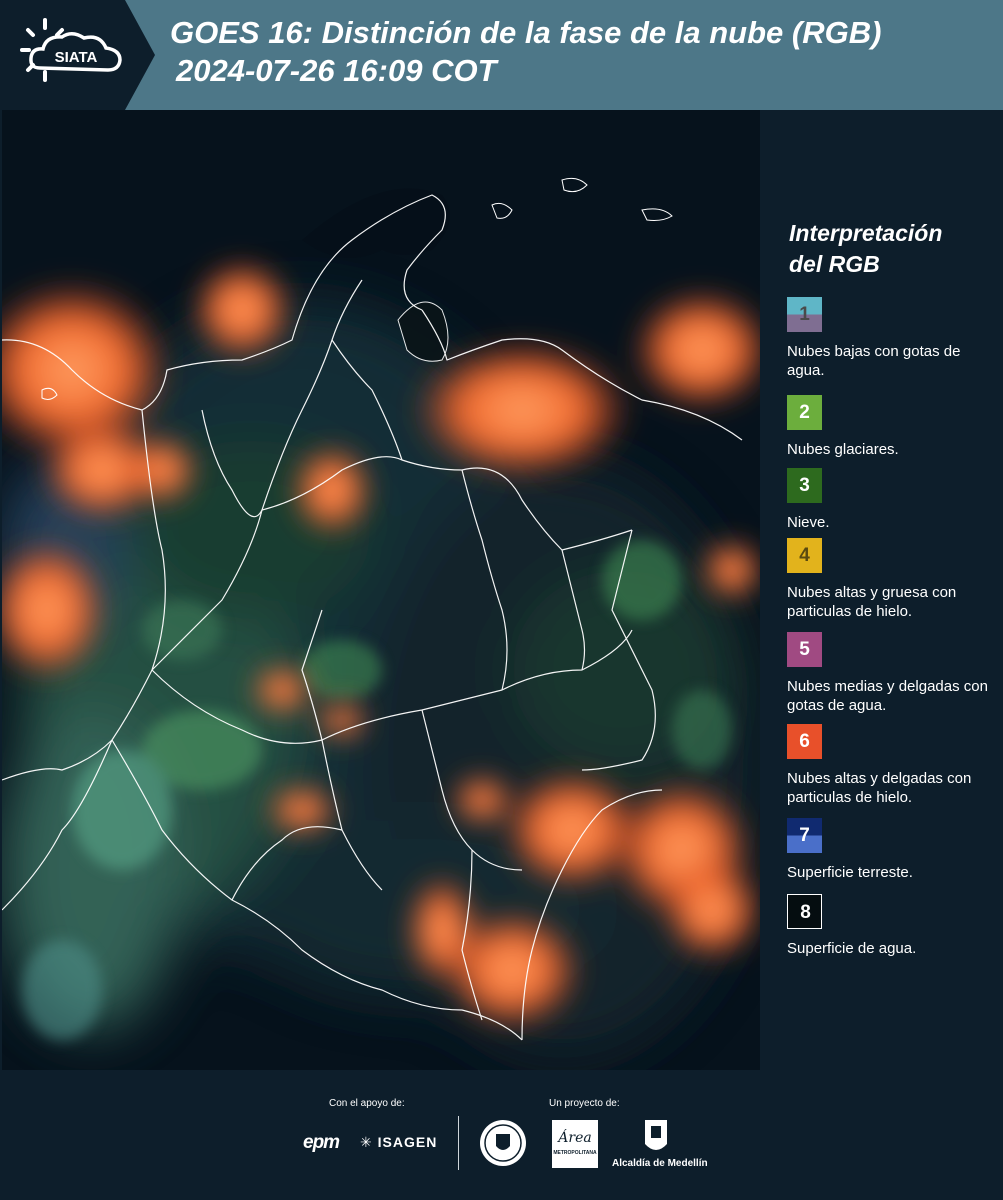 Image resolution: width=1003 pixels, height=1200 pixels. I want to click on alcaldia-text: Alcaldía de Medellín, so click(660, 1163).